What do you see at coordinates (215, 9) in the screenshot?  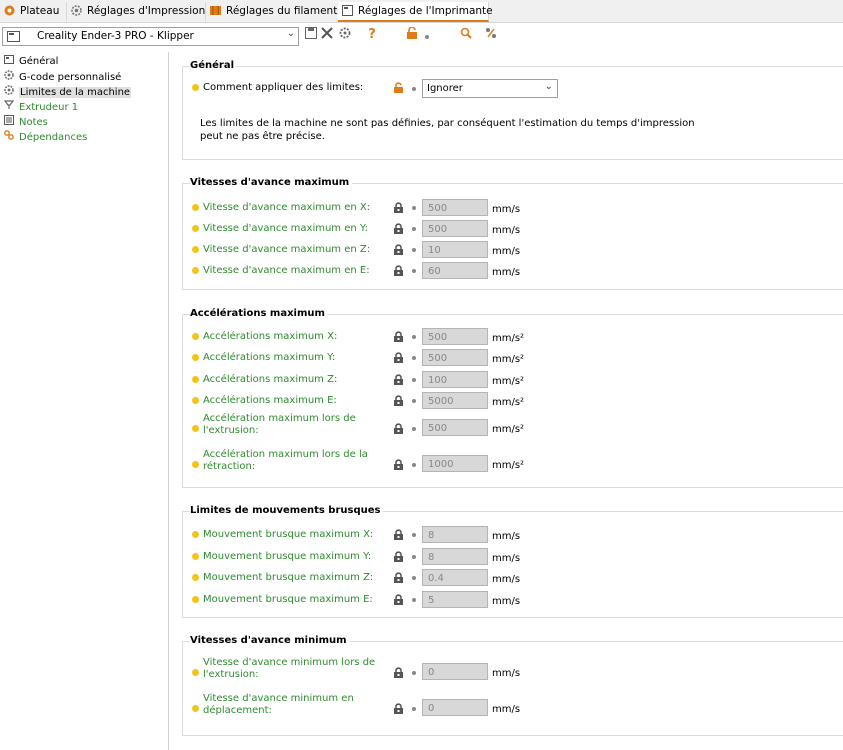 I see `filament-spool-icon` at bounding box center [215, 9].